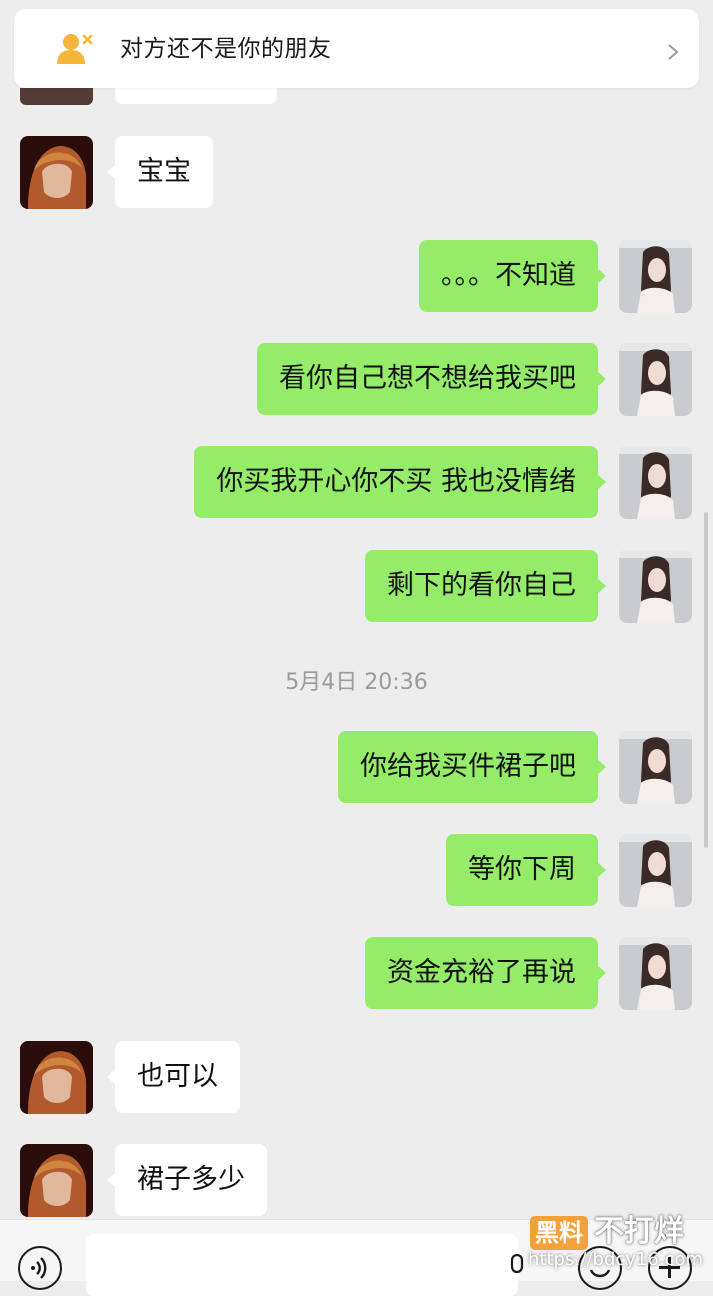  What do you see at coordinates (639, 1231) in the screenshot?
I see `watermark-name: 不打烊` at bounding box center [639, 1231].